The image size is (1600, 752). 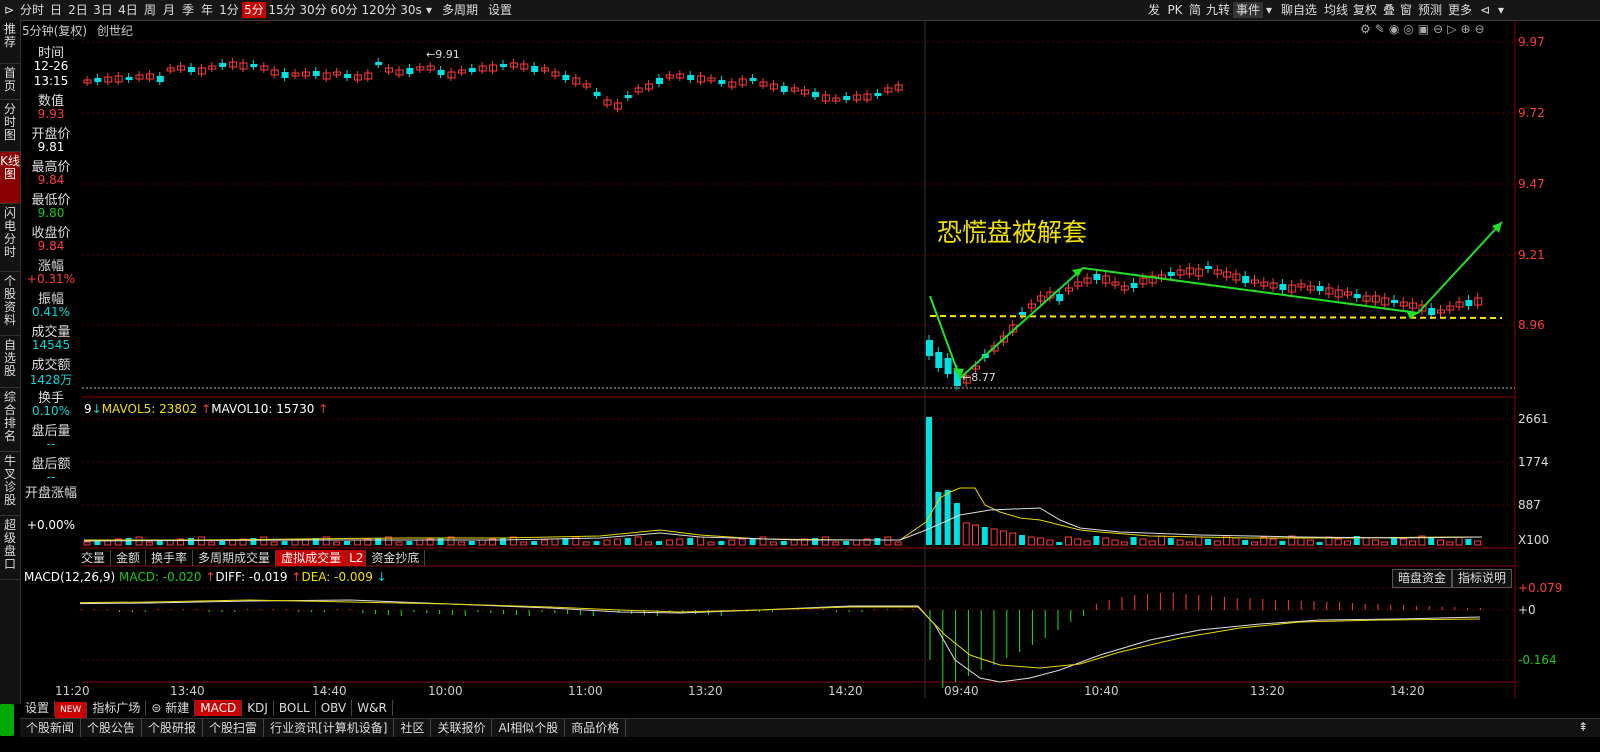 I want to click on tab-120min: 120分, so click(x=379, y=10).